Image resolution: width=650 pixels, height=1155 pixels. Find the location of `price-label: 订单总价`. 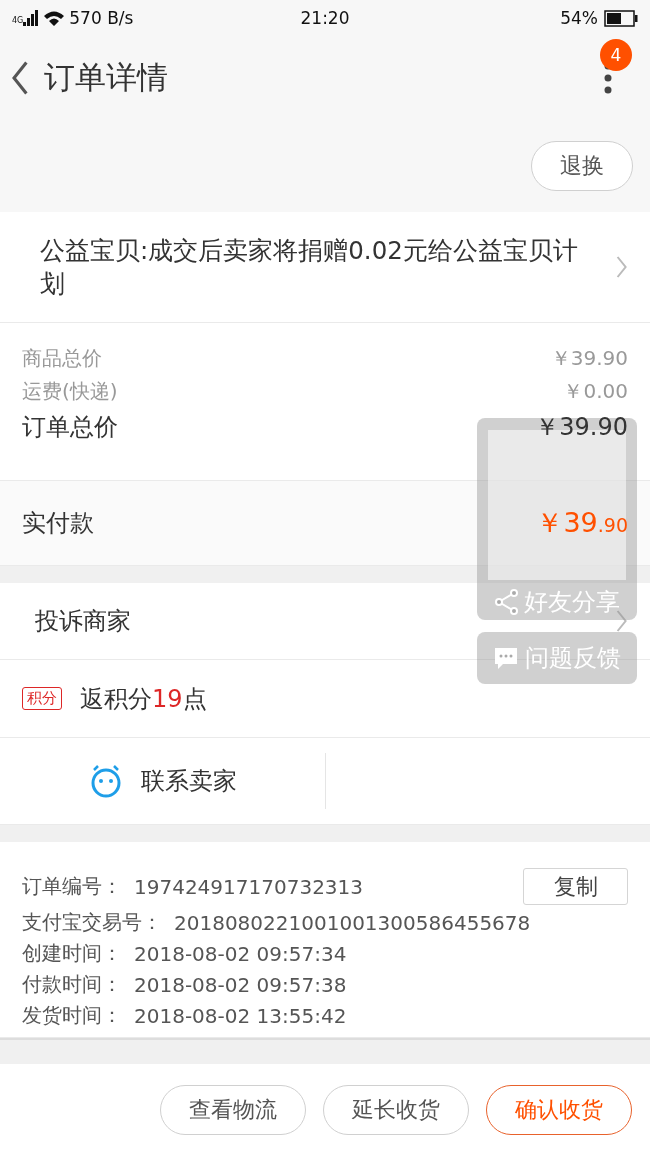

price-label: 订单总价 is located at coordinates (70, 427).